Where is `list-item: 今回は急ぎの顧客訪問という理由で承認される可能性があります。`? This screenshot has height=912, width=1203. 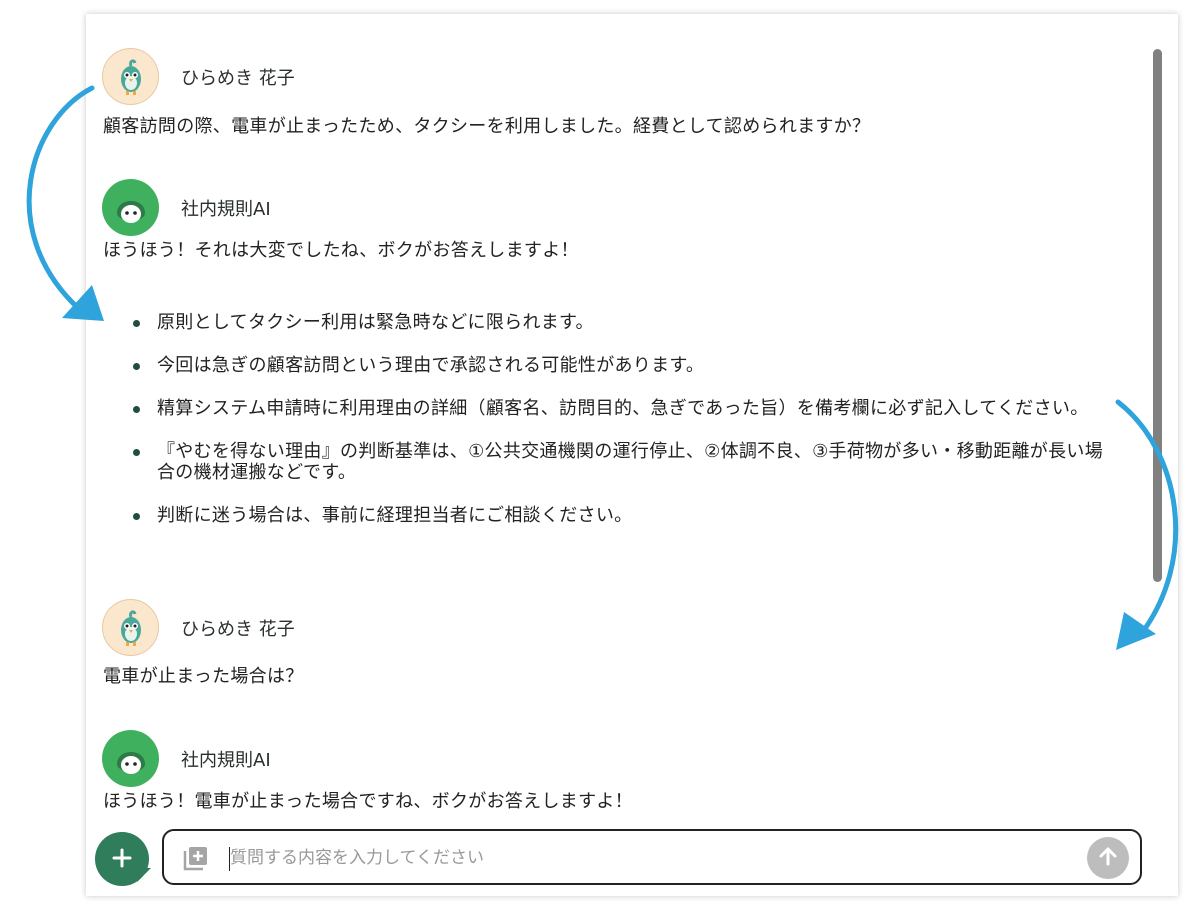
list-item: 今回は急ぎの顧客訪問という理由で承認される可能性があります。 is located at coordinates (620, 365).